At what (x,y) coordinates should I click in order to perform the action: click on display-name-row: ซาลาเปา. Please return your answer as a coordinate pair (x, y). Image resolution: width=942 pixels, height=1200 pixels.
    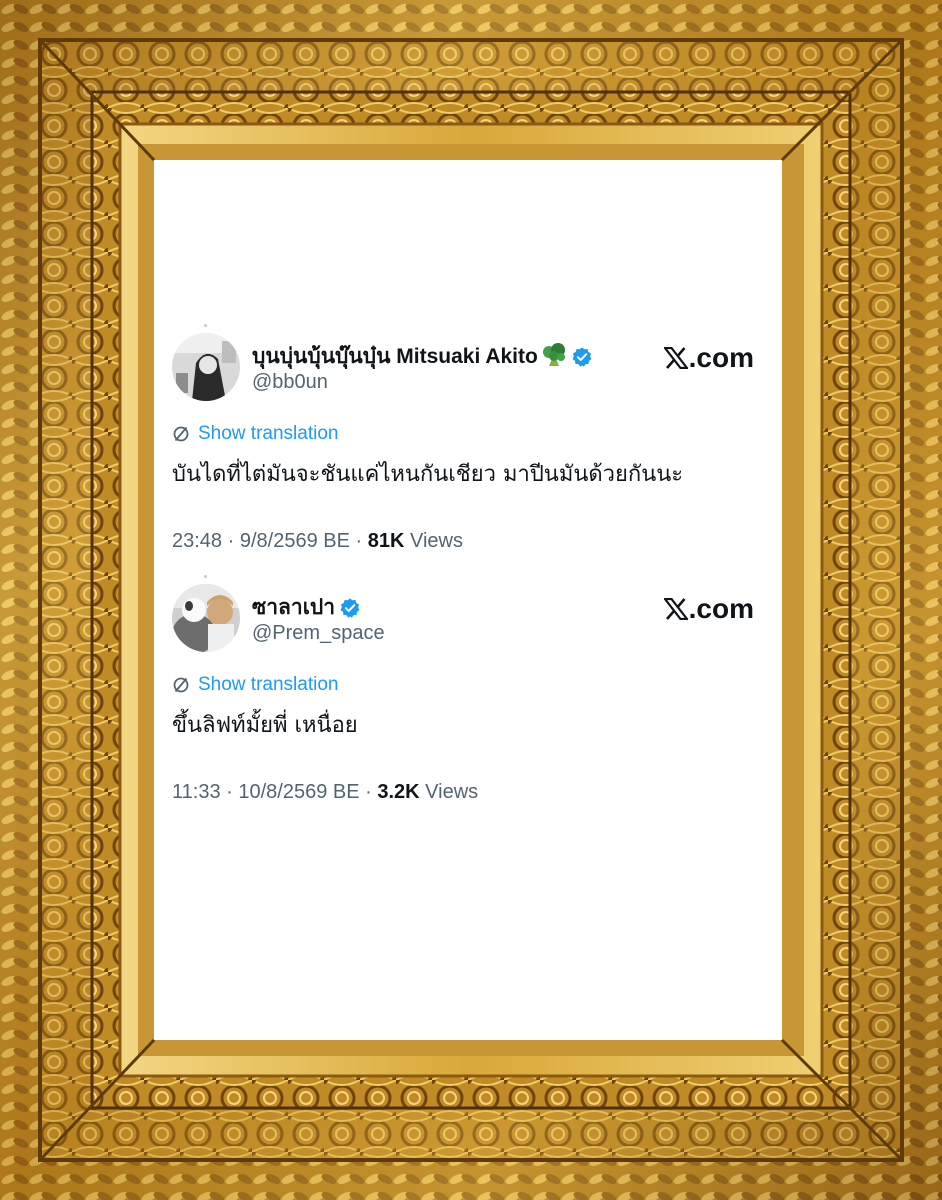
    Looking at the image, I should click on (306, 607).